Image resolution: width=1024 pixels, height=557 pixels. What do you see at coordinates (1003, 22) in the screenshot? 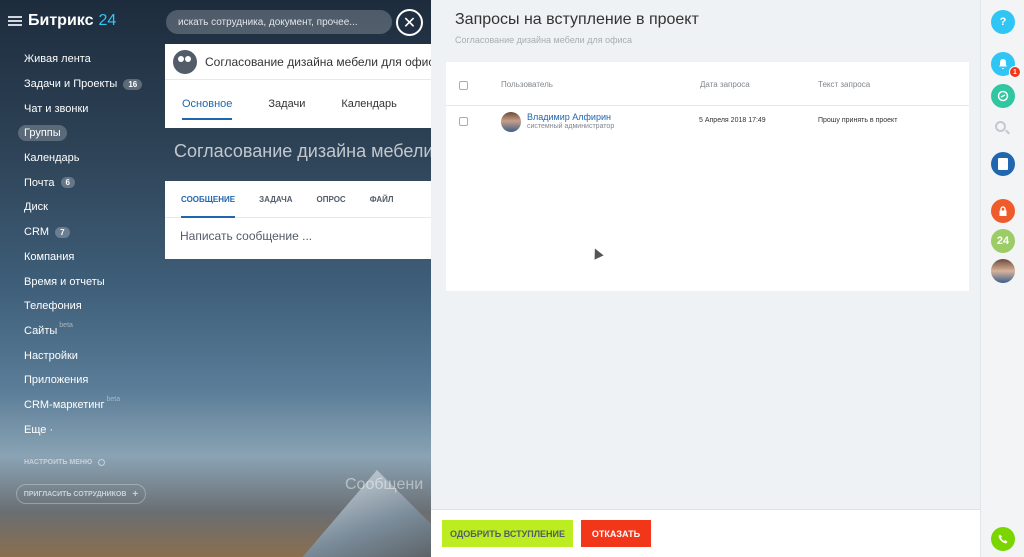
I see `help-icon: ?` at bounding box center [1003, 22].